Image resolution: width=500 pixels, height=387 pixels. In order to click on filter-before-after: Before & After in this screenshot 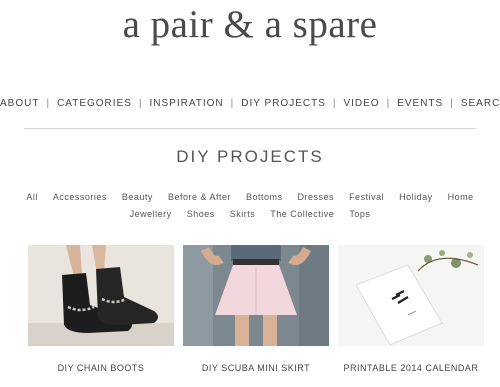, I will do `click(199, 197)`.